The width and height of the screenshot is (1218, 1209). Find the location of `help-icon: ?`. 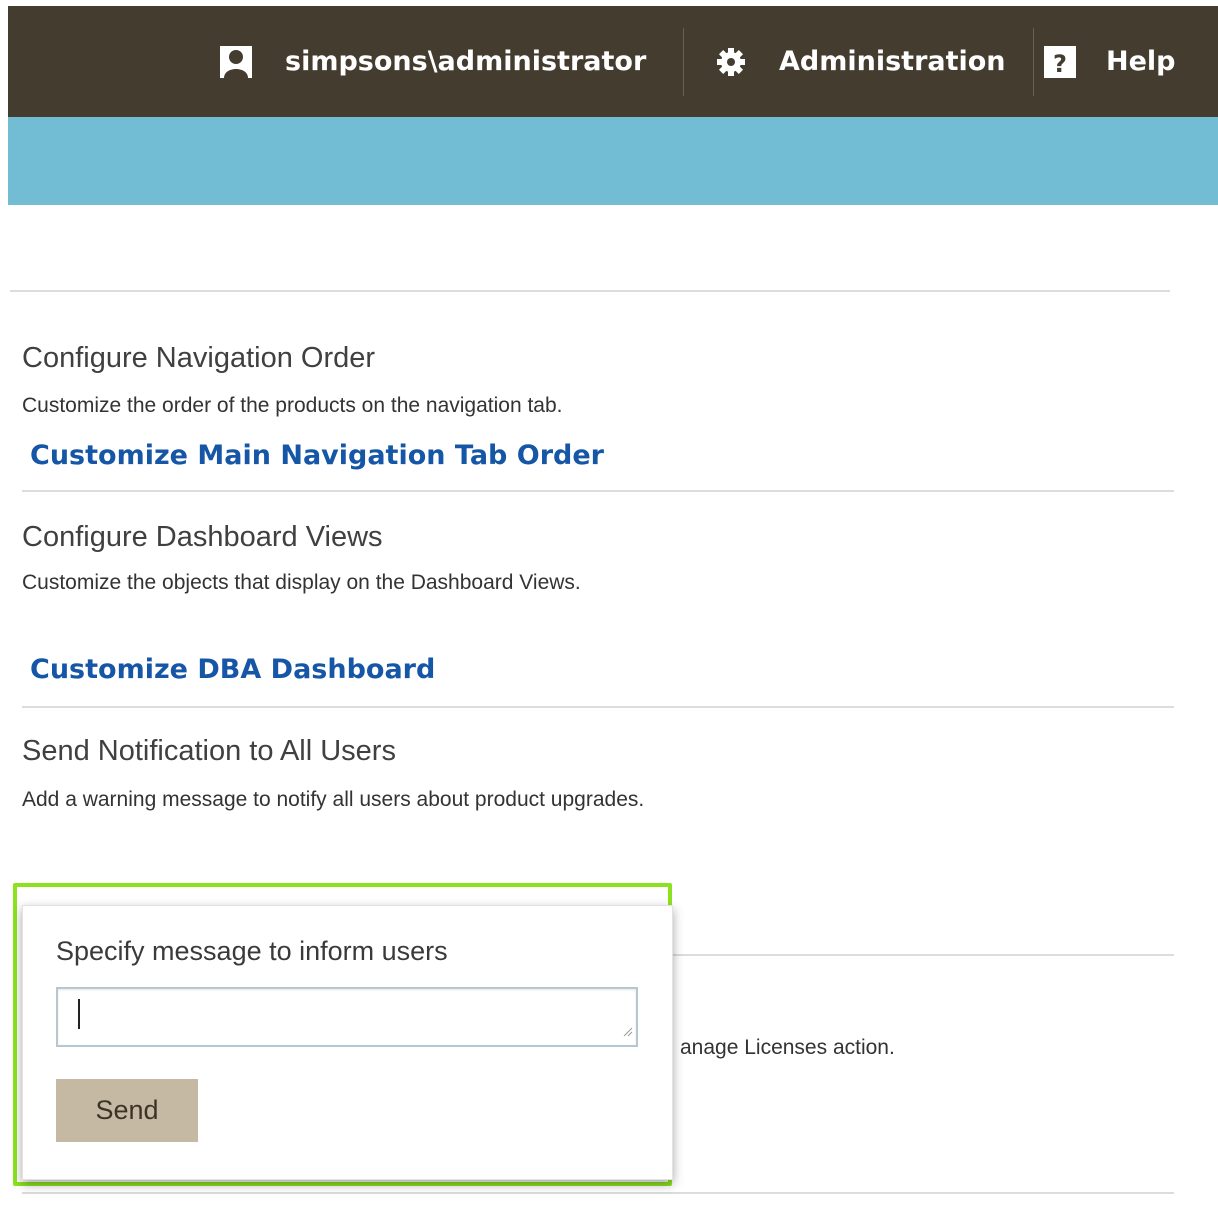

help-icon: ? is located at coordinates (1060, 61).